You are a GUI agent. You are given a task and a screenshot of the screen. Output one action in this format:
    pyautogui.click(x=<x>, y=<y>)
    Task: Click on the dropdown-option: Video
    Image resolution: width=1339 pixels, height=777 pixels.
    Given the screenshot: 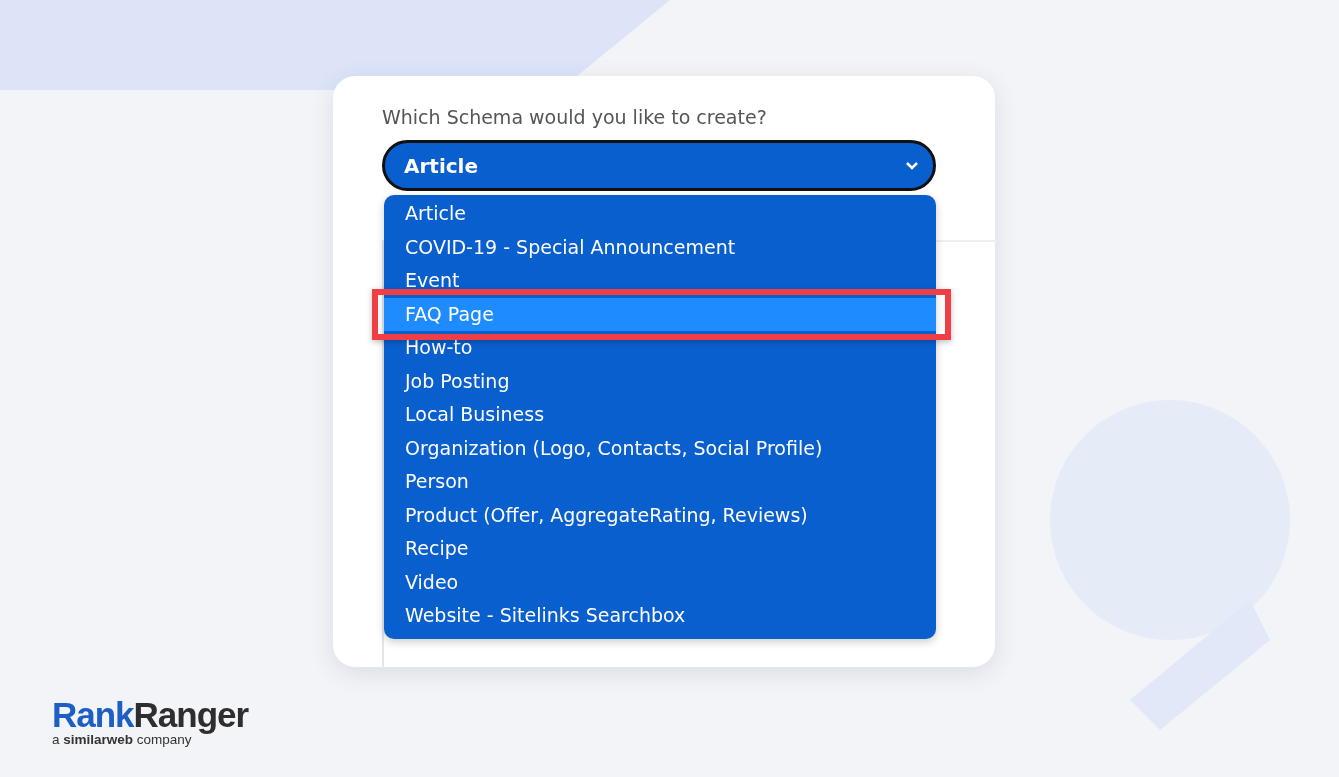 What is the action you would take?
    pyautogui.click(x=660, y=582)
    